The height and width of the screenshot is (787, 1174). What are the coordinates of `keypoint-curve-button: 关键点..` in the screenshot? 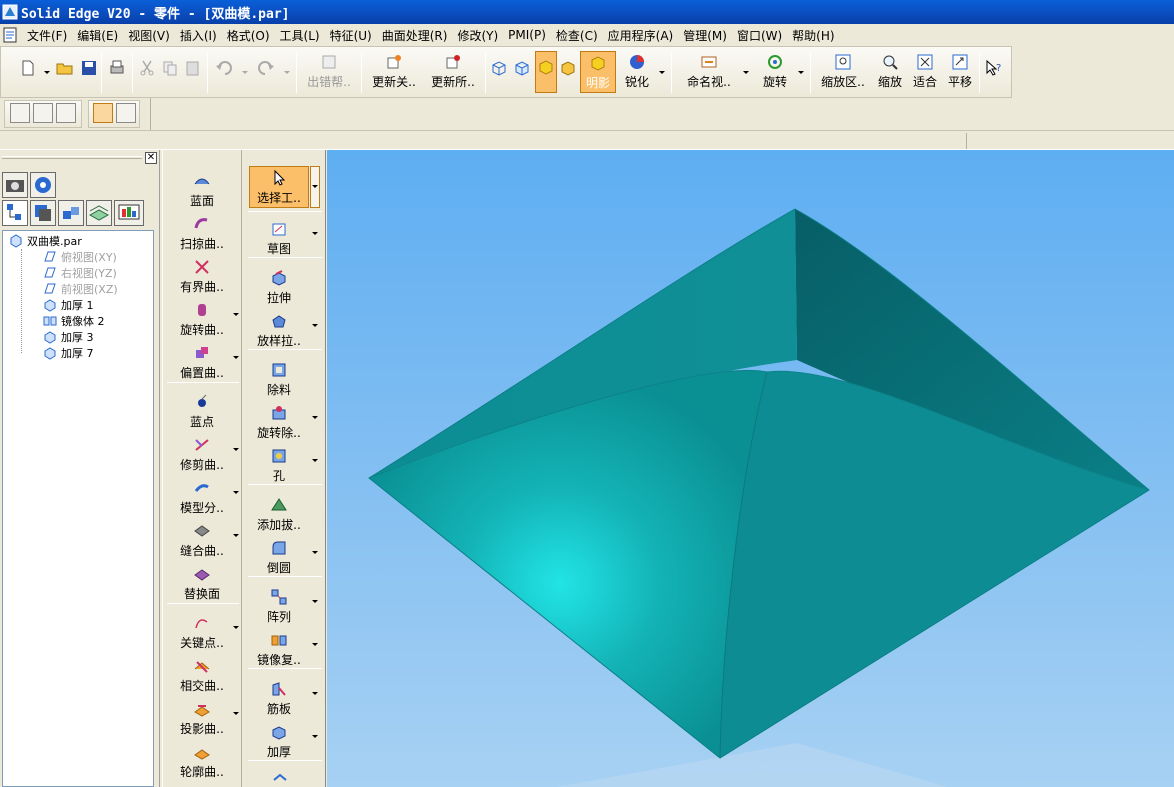 It's located at (202, 632).